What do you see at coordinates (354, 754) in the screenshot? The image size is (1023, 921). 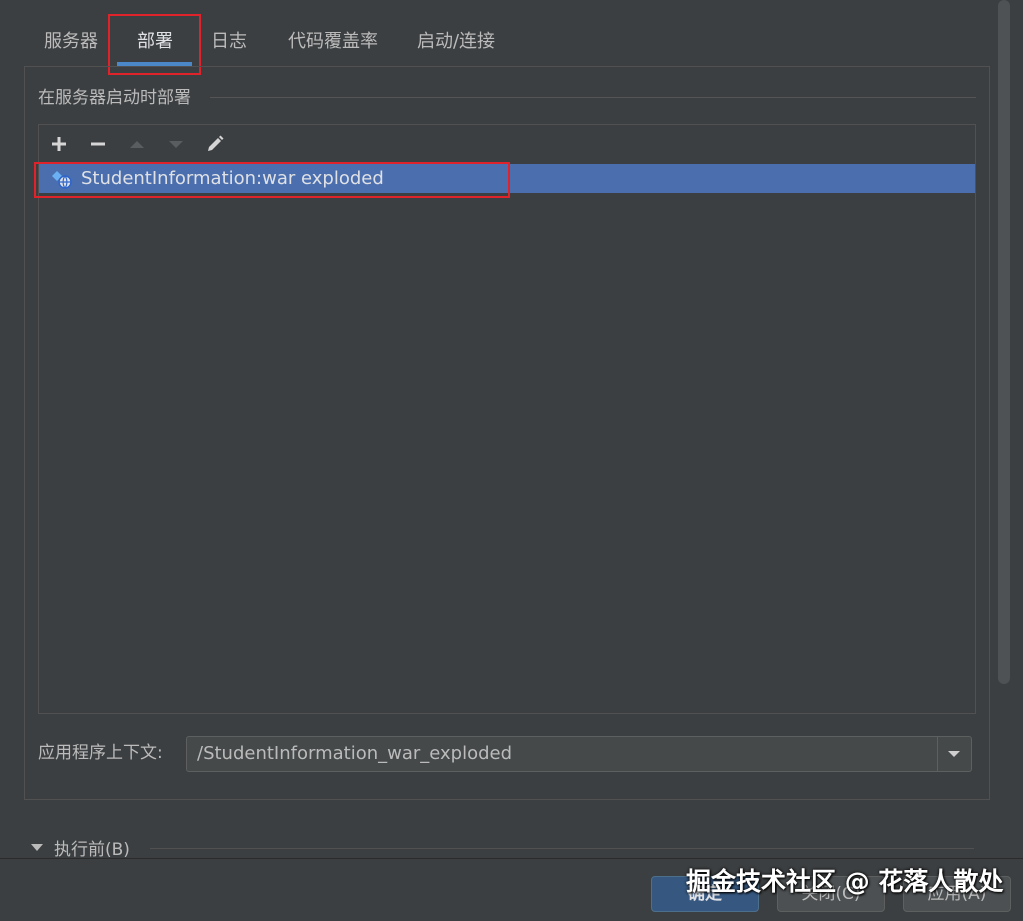 I see `context-value: /StudentInformation_war_exploded` at bounding box center [354, 754].